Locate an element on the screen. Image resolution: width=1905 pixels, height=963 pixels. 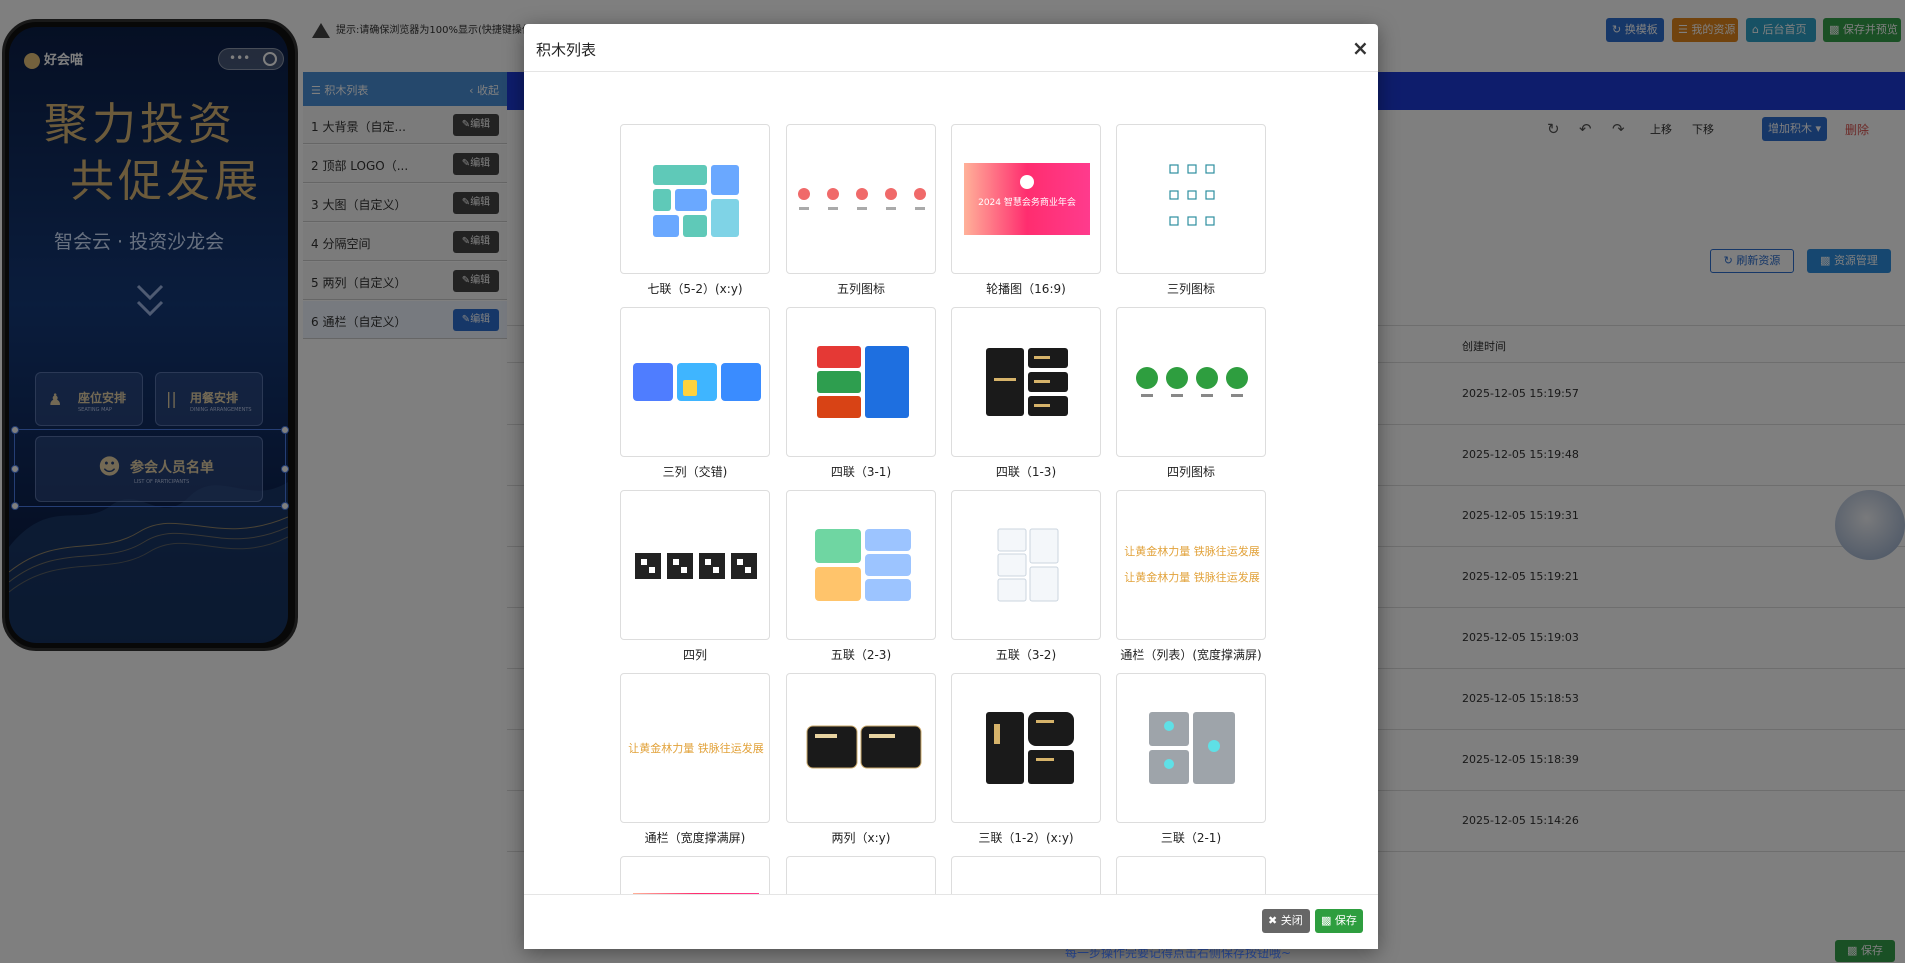
block-card-carousel: 2024 智慧会务商业年会 is located at coordinates (1026, 199).